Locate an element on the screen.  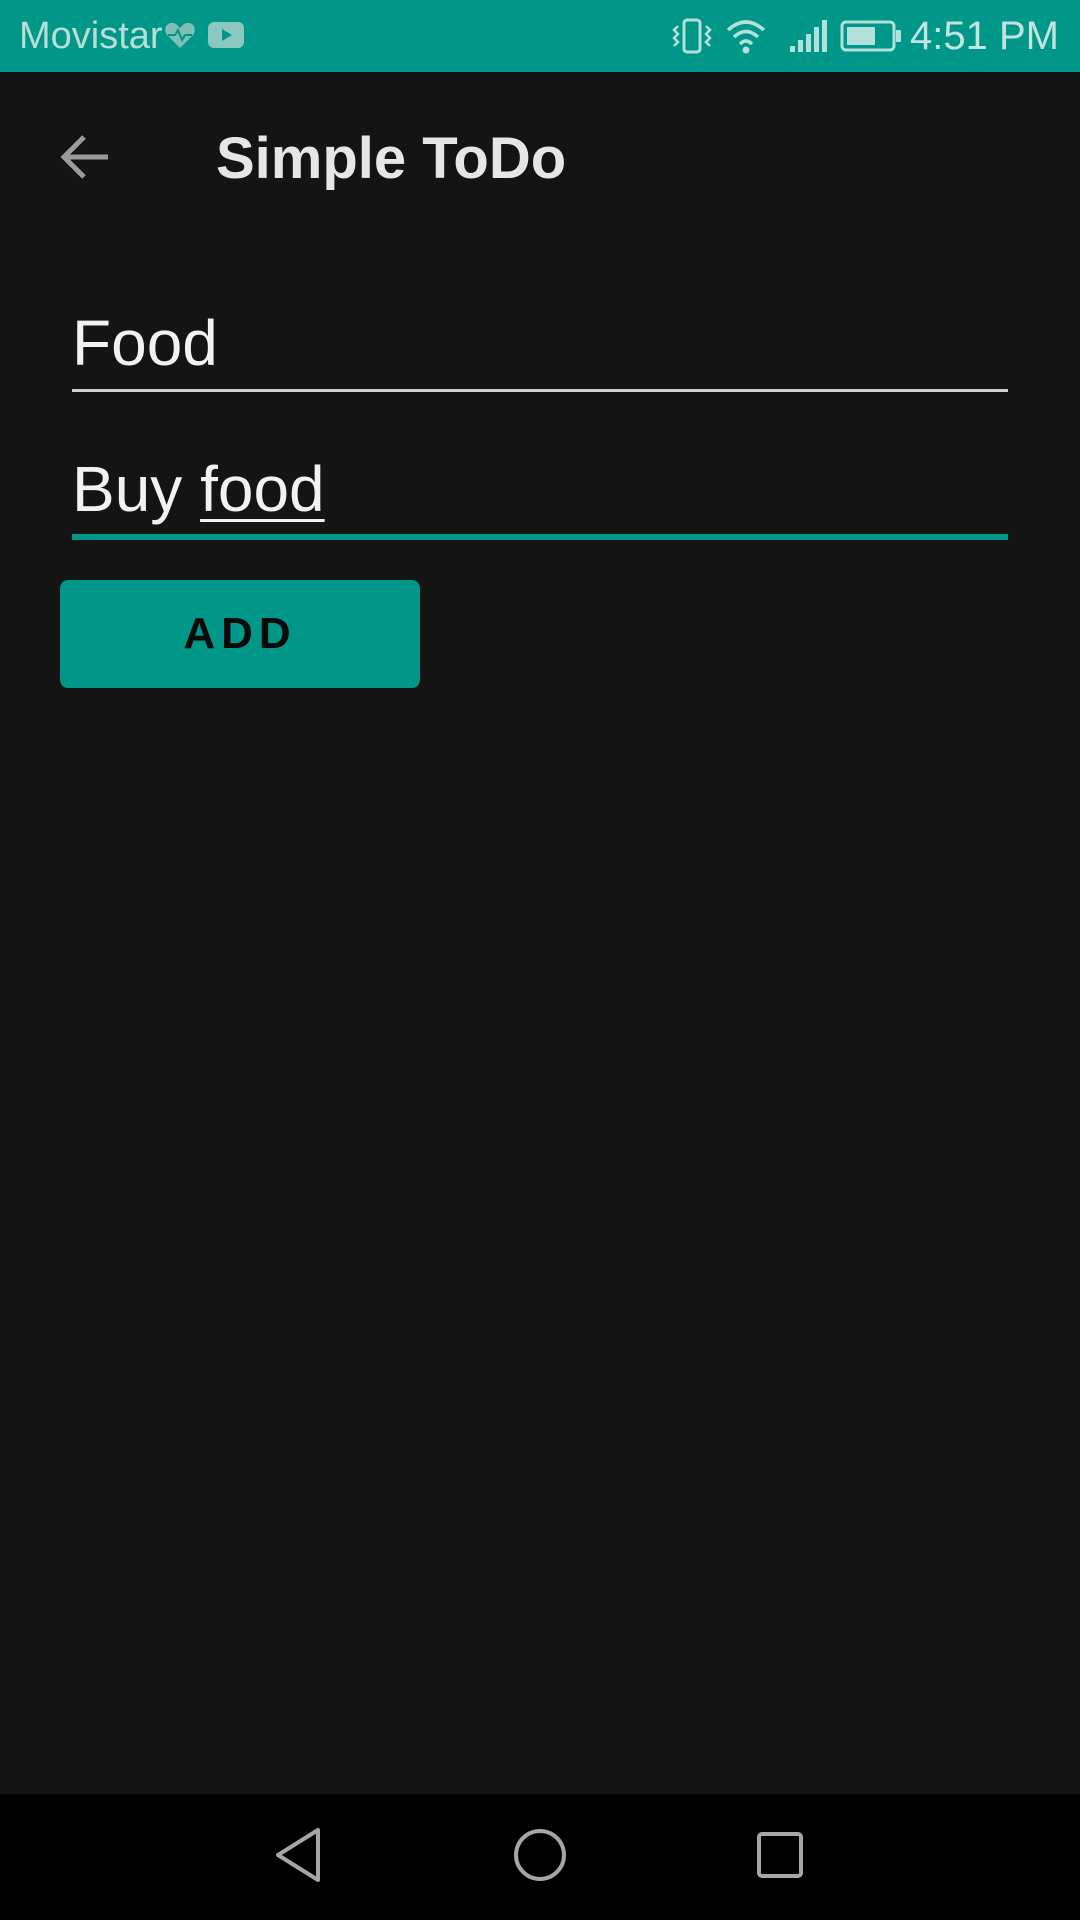
carrier-name: Movistar is located at coordinates (91, 36).